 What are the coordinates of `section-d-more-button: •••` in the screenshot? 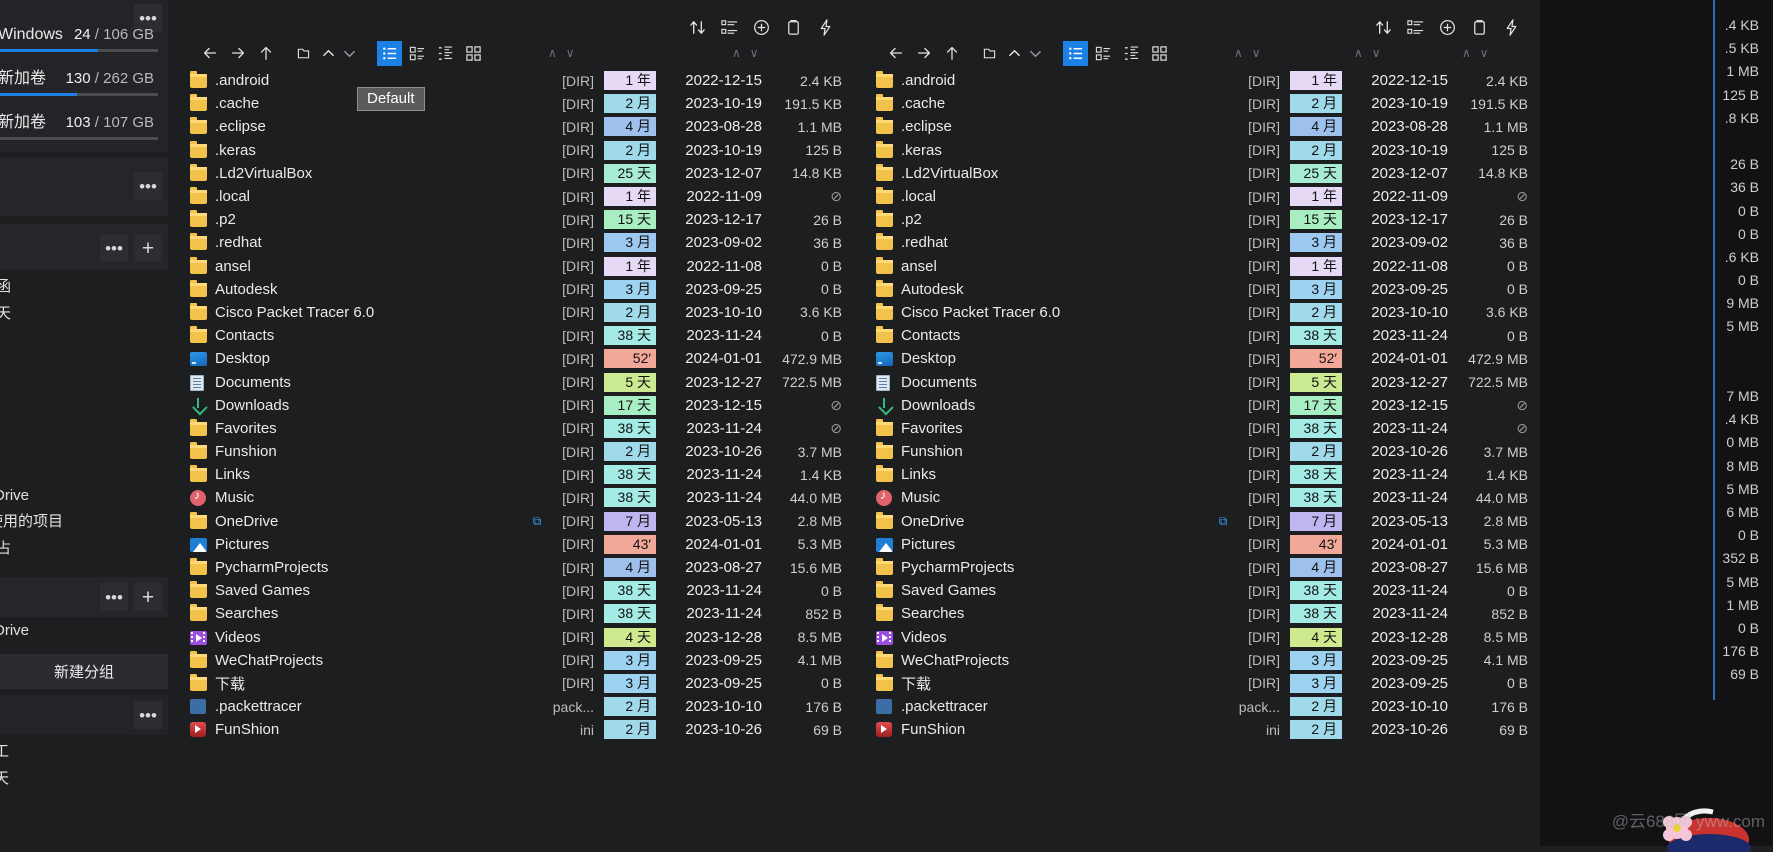 It's located at (148, 715).